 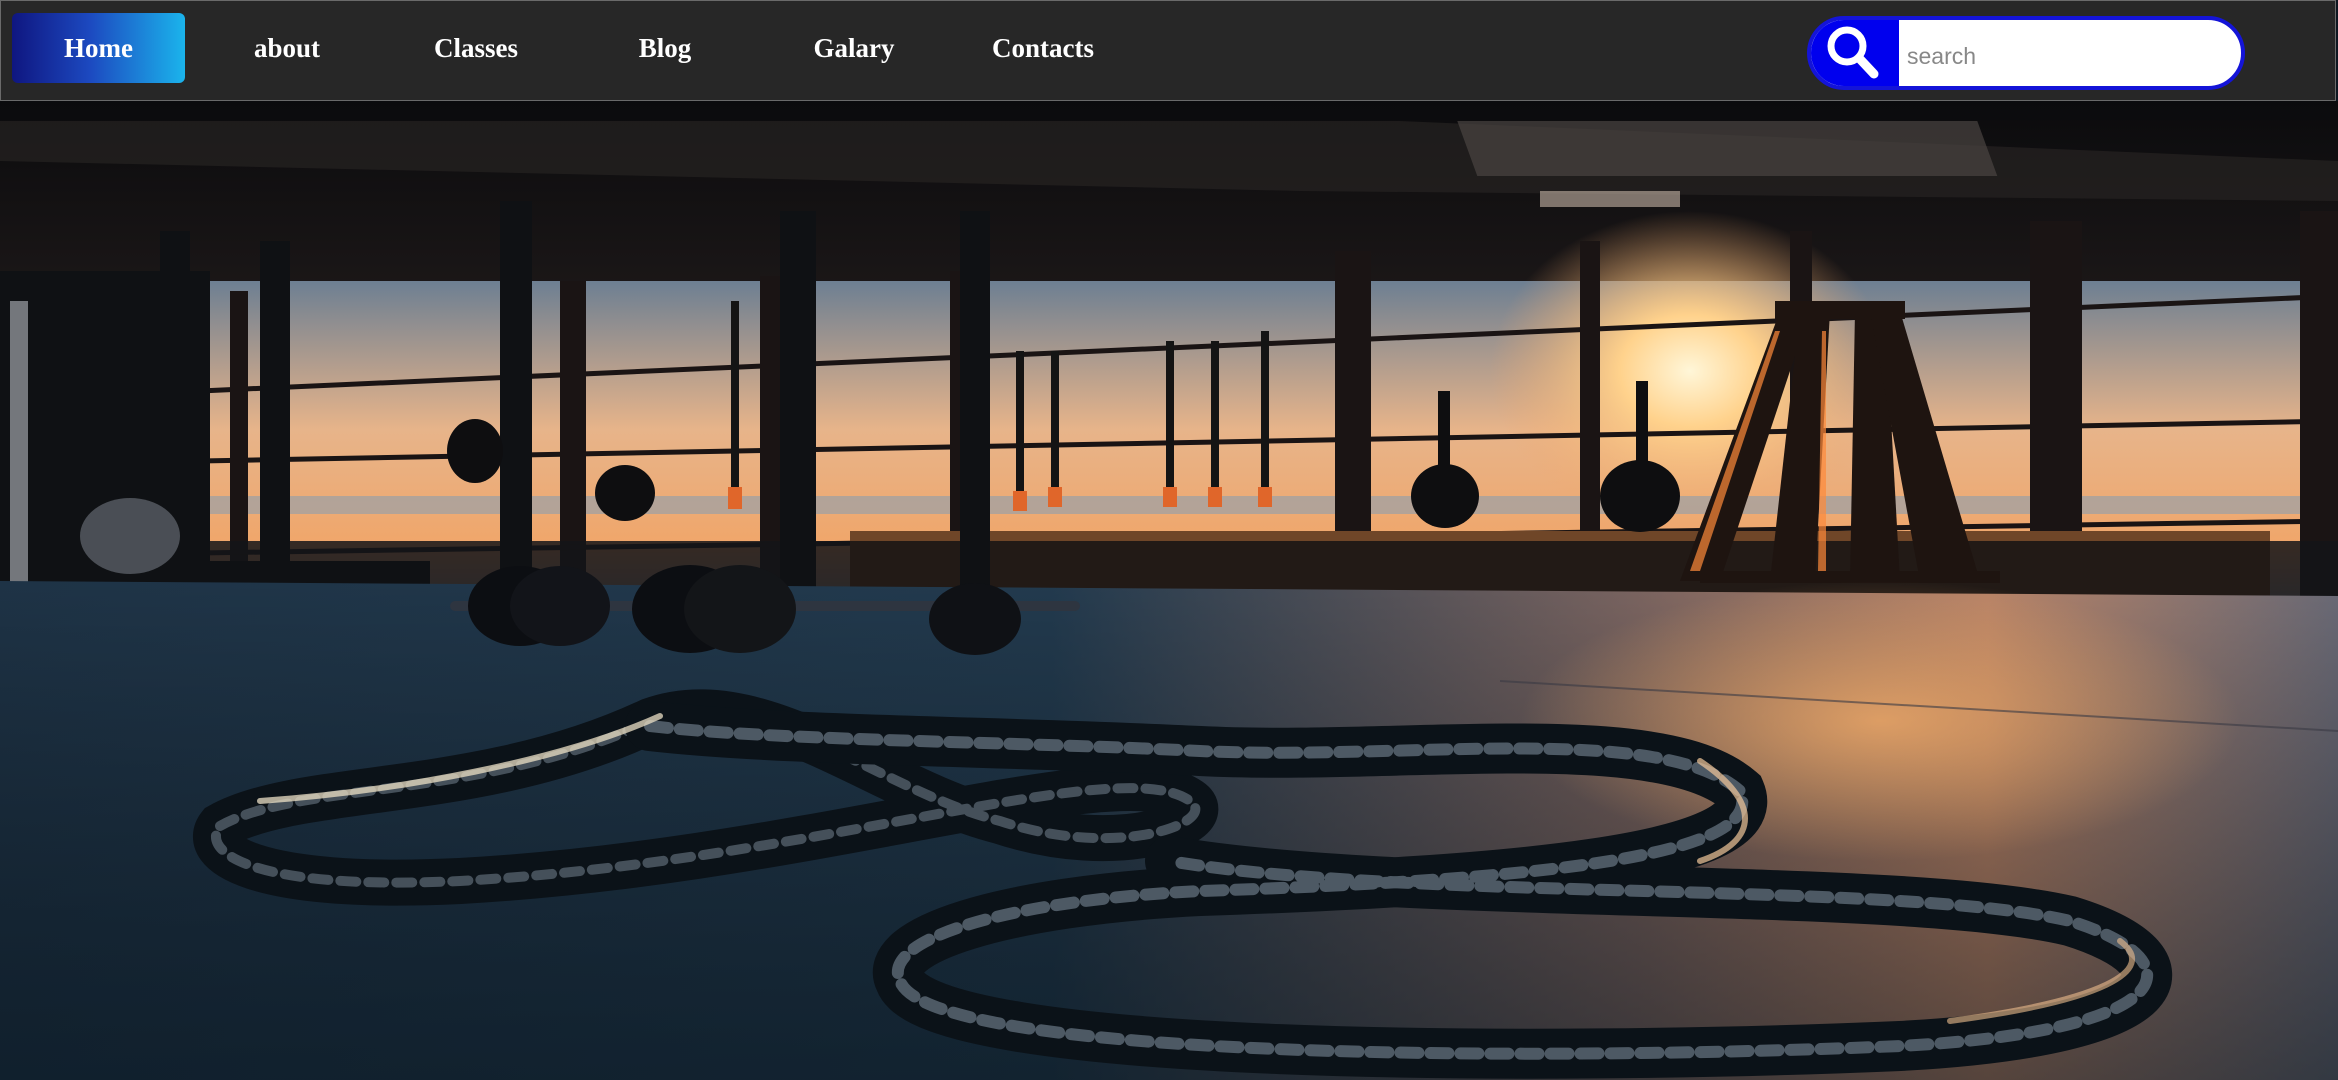 I want to click on search-button, so click(x=1855, y=53).